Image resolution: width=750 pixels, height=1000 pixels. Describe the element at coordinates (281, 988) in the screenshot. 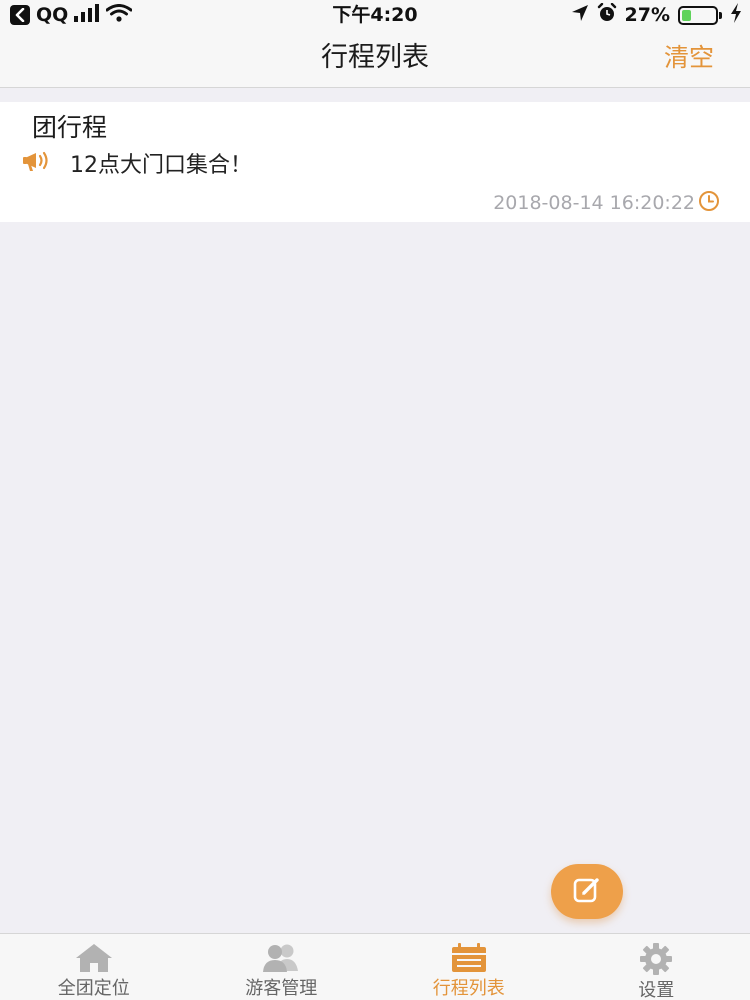

I see `tab-label: 游客管理` at that location.